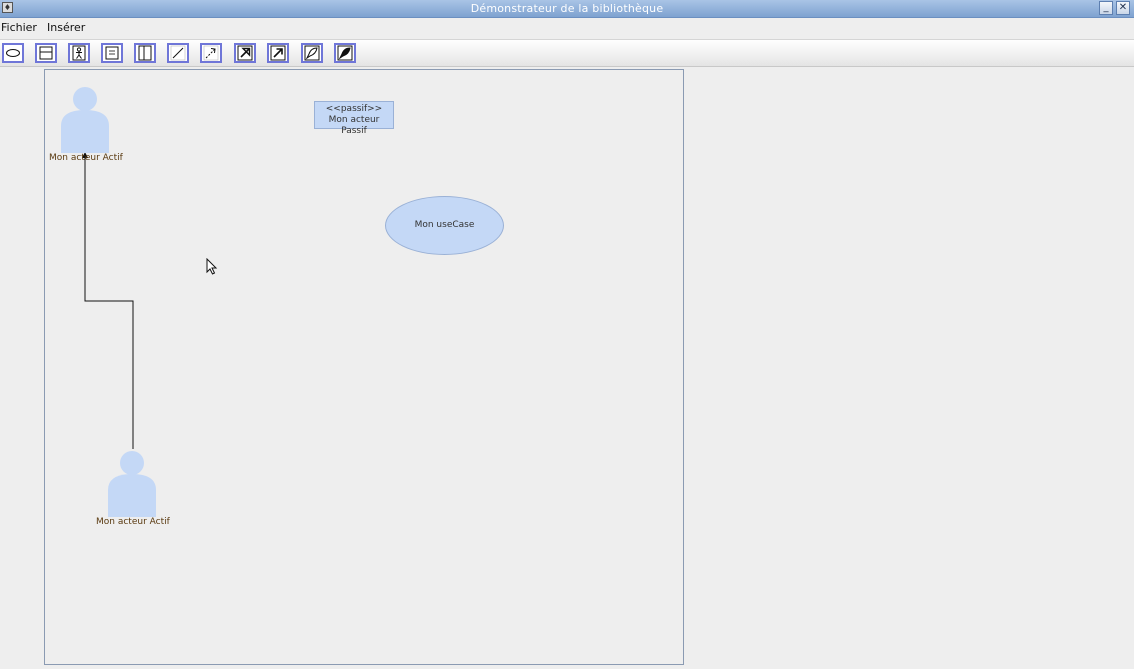  What do you see at coordinates (354, 109) in the screenshot?
I see `passive-stereotype: <<passif>>` at bounding box center [354, 109].